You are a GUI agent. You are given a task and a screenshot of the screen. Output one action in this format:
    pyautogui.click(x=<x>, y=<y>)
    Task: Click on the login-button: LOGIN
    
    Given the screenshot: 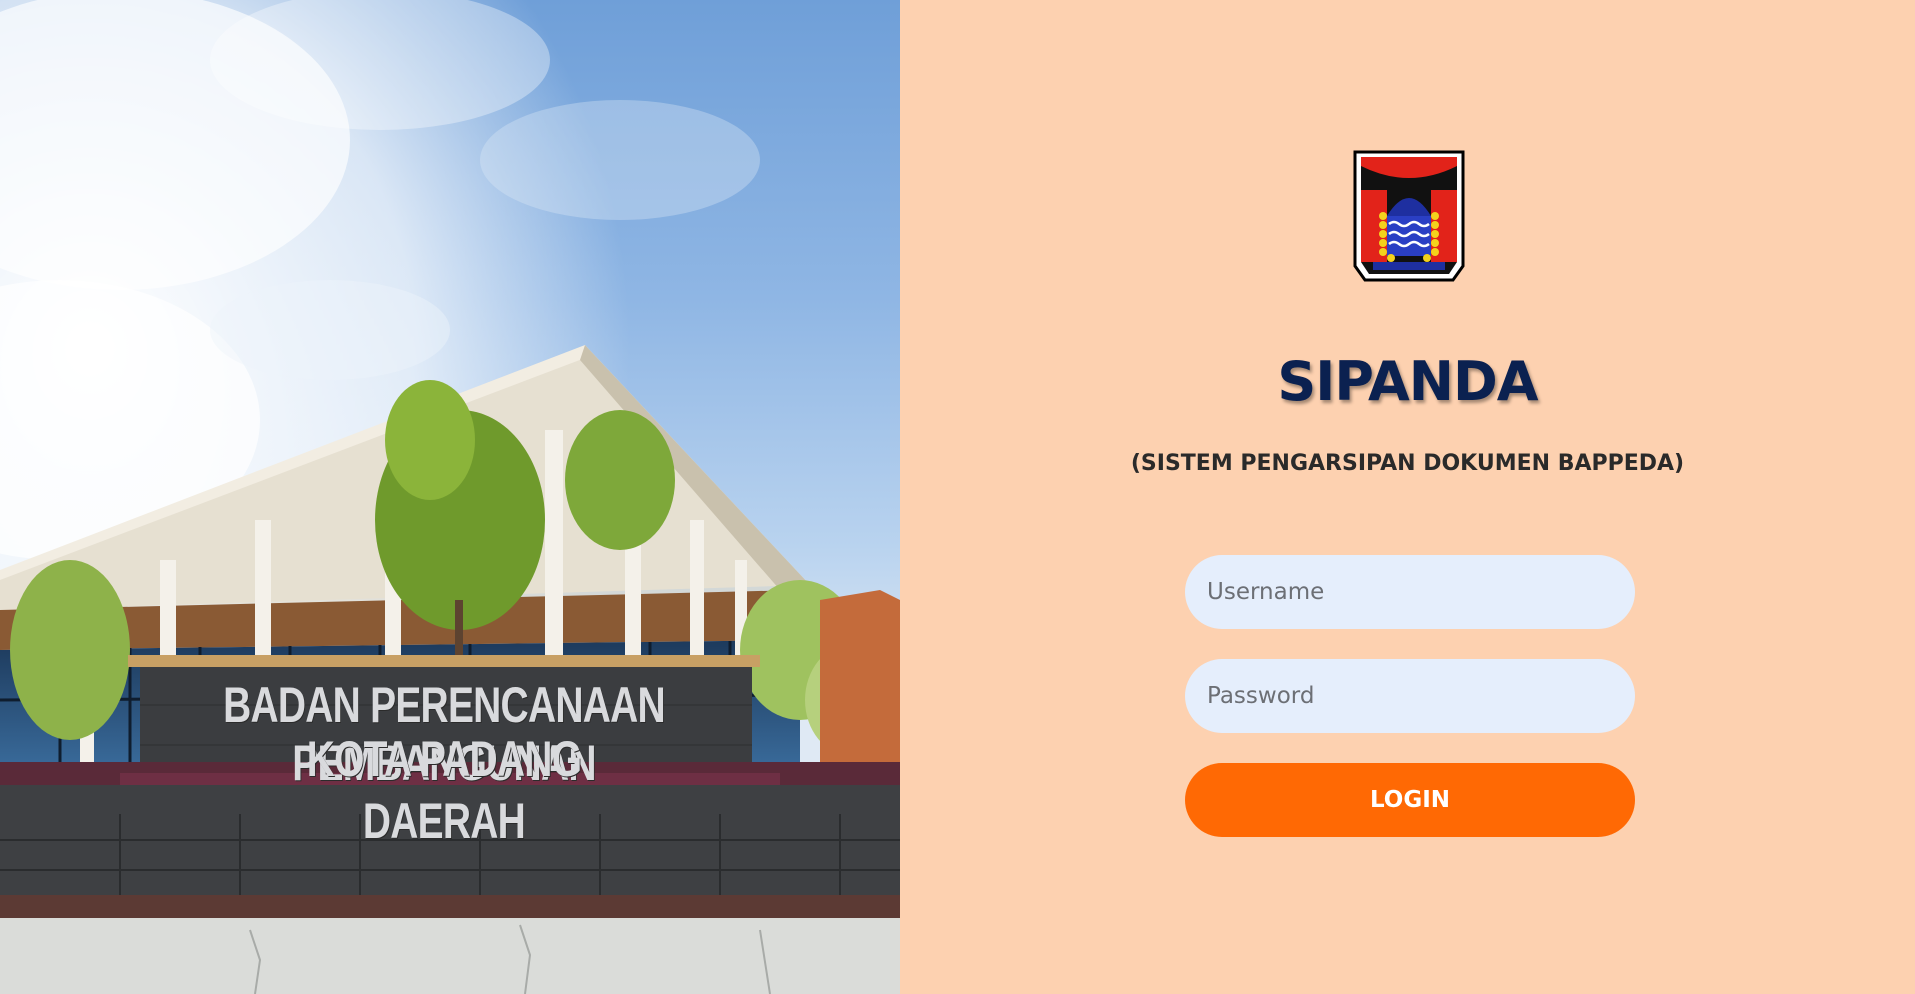 What is the action you would take?
    pyautogui.click(x=1410, y=800)
    